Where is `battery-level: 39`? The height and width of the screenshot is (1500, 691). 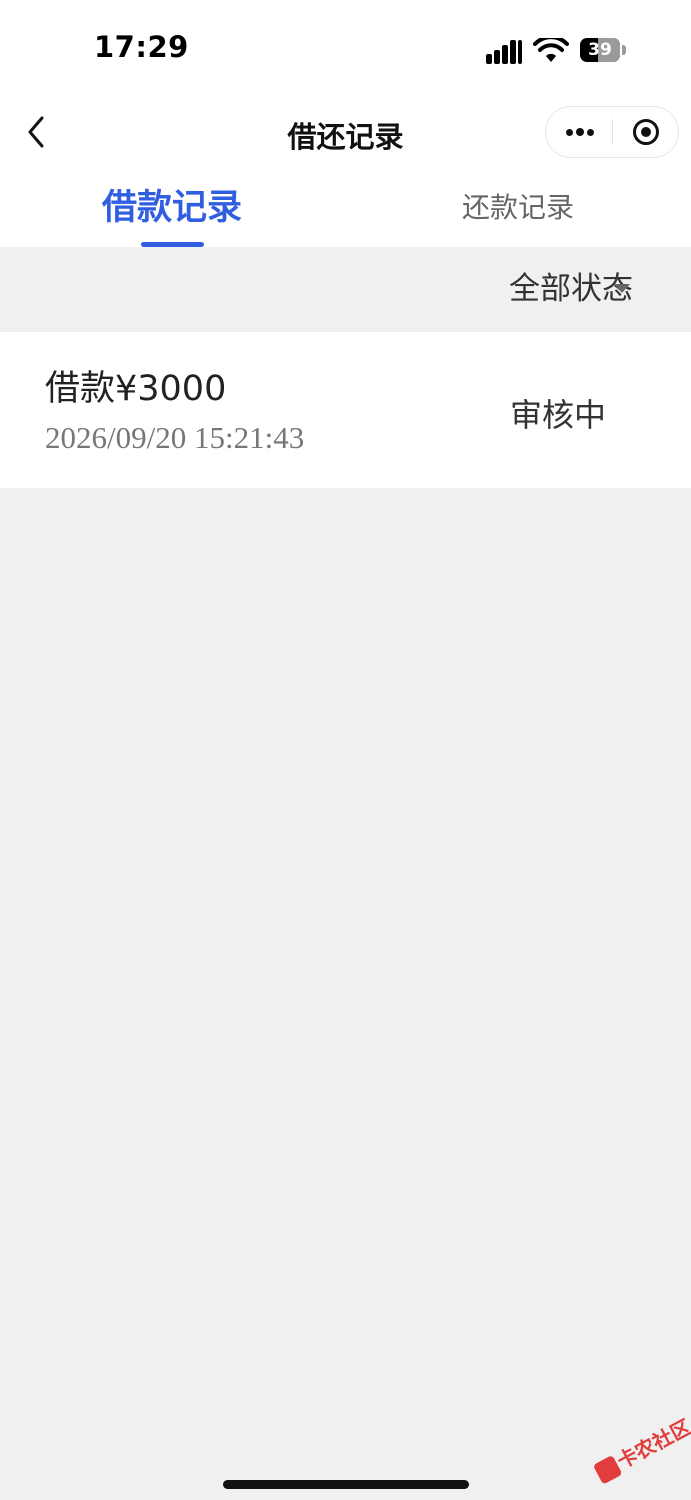
battery-level: 39 is located at coordinates (600, 50).